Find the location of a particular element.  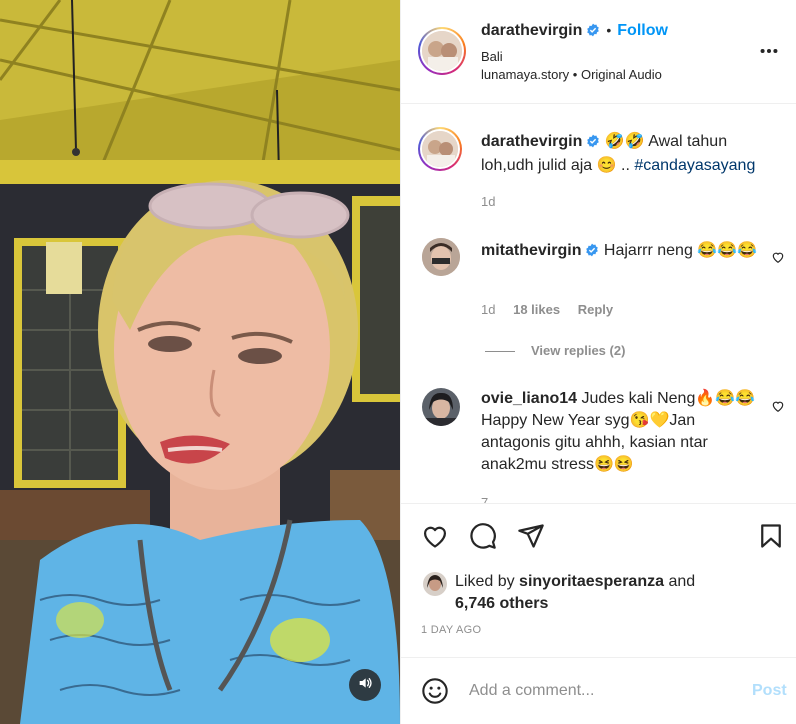

comment-meta-partial: 7 is located at coordinates (485, 499).